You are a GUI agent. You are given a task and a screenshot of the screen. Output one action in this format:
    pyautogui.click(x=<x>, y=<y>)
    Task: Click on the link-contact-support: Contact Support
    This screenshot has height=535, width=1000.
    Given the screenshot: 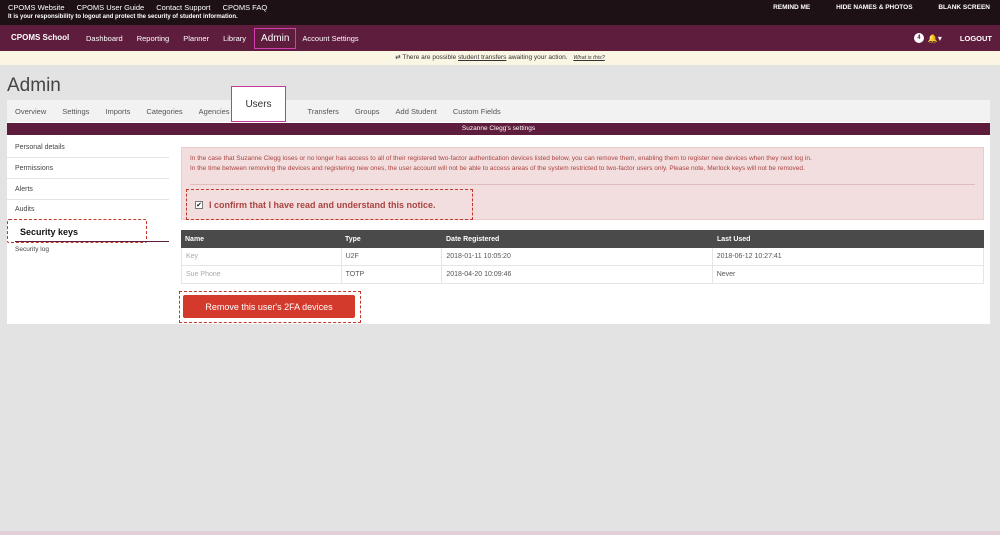 What is the action you would take?
    pyautogui.click(x=183, y=7)
    